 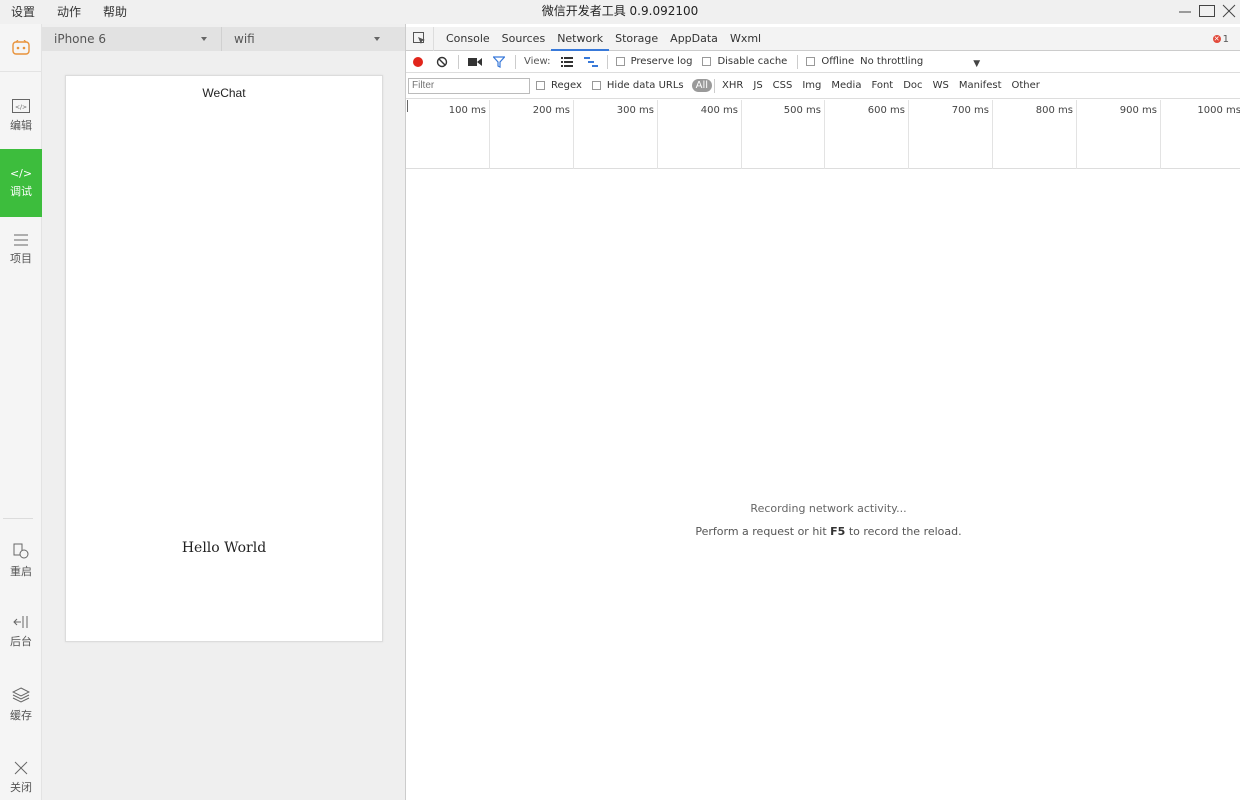 I want to click on timeline-tick: 500 ms, so click(x=783, y=134).